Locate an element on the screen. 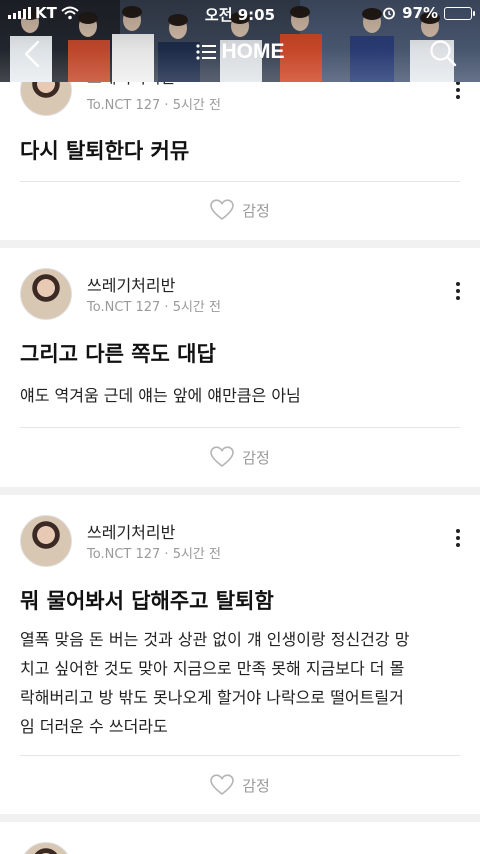  status-right: 97% is located at coordinates (428, 13).